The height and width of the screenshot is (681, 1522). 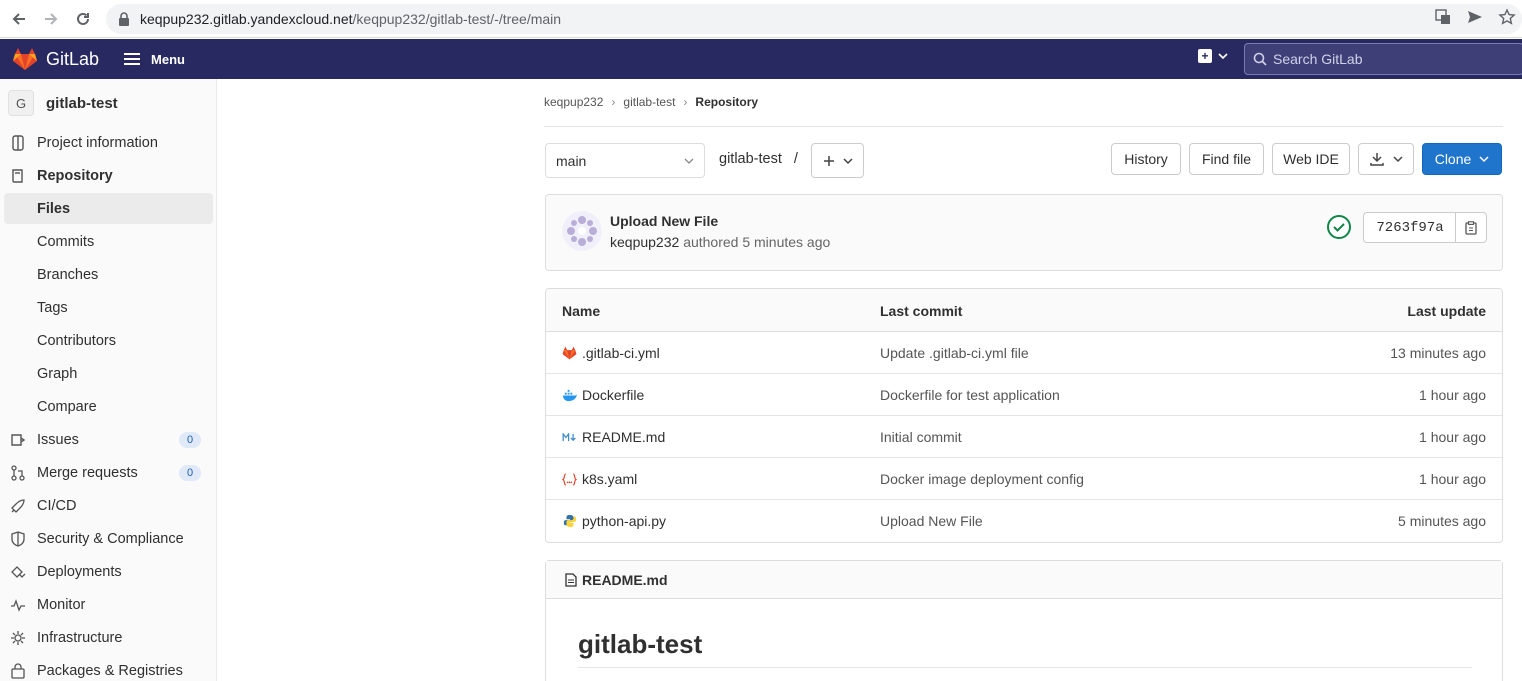 What do you see at coordinates (1507, 17) in the screenshot?
I see `star-icon` at bounding box center [1507, 17].